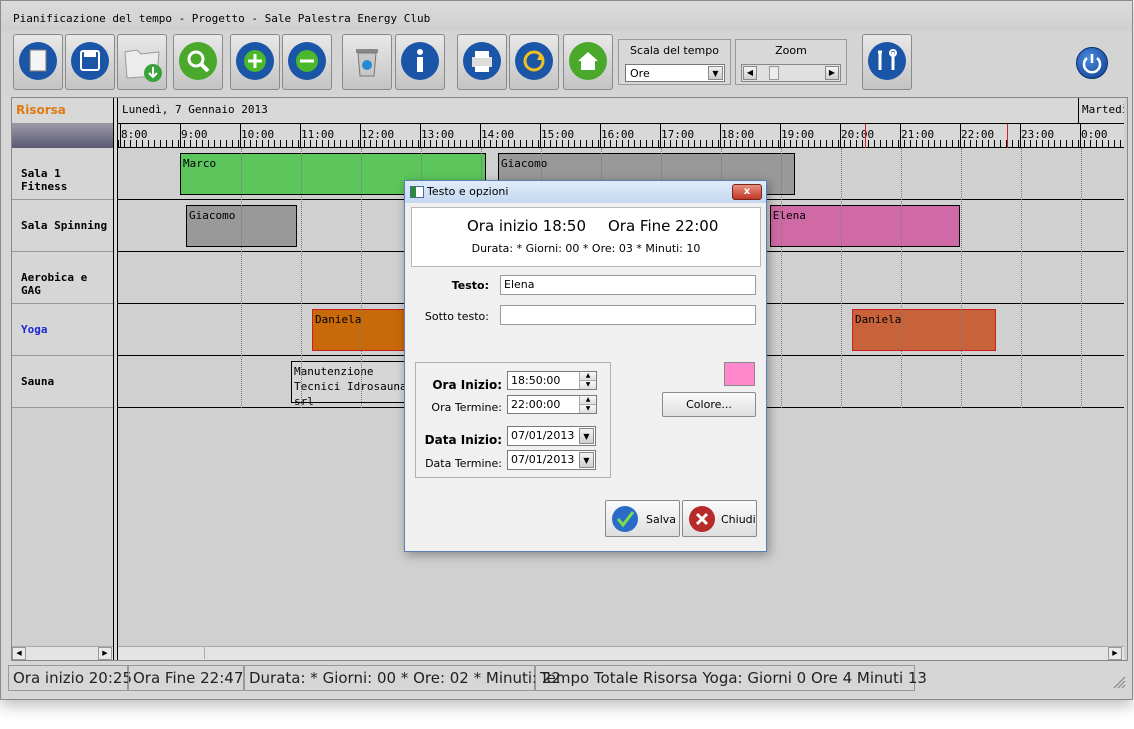 This screenshot has width=1134, height=729. I want to click on save-button, so click(90, 62).